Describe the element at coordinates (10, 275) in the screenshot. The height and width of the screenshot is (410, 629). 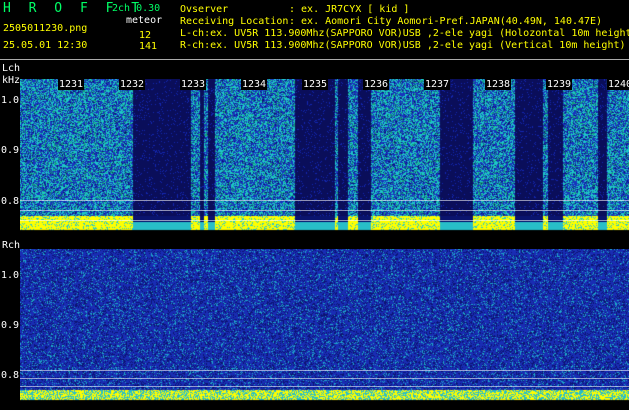
I see `rch-ytick-1.0: 1.0` at that location.